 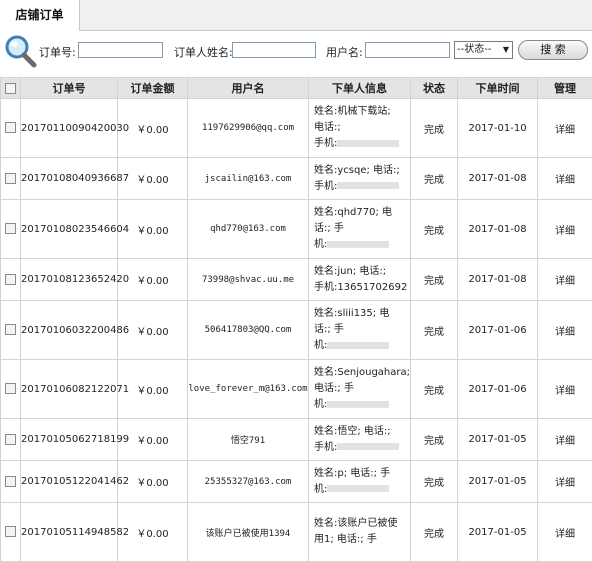 I want to click on table-header-row: 订单号 订单金额 用户名 下单人信息 状态 下单时间 管理, so click(x=296, y=88).